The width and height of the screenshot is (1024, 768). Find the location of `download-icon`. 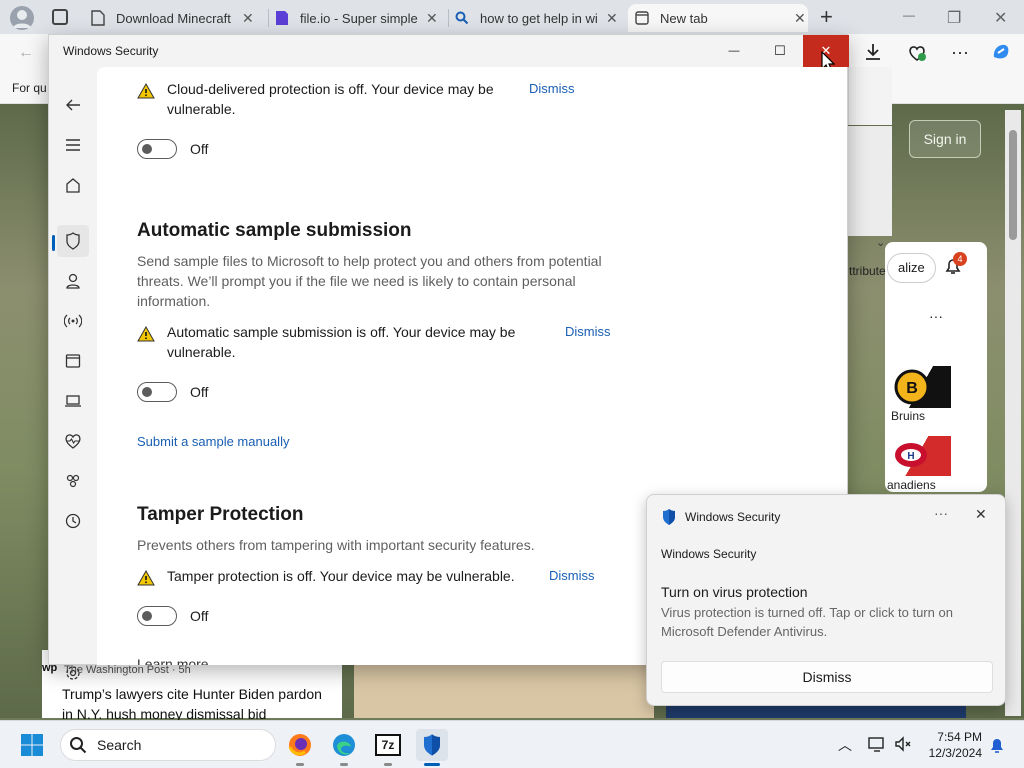

download-icon is located at coordinates (873, 52).